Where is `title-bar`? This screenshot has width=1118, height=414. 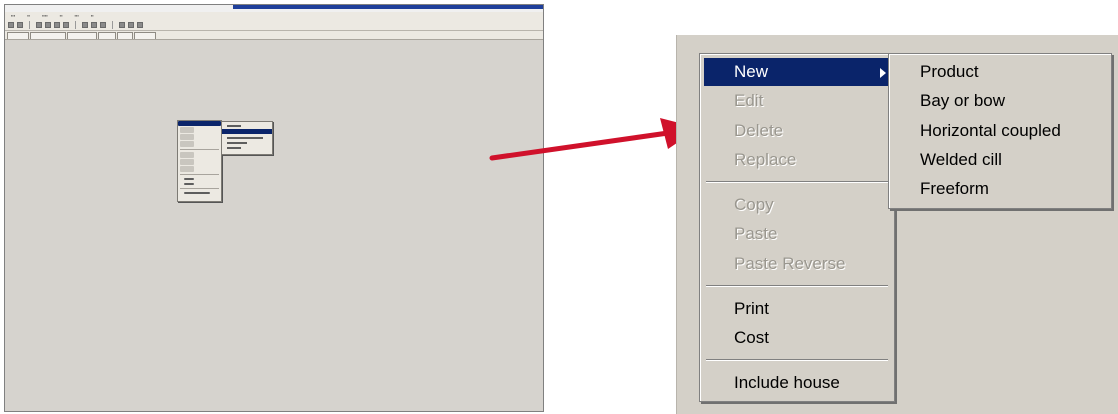 title-bar is located at coordinates (274, 8).